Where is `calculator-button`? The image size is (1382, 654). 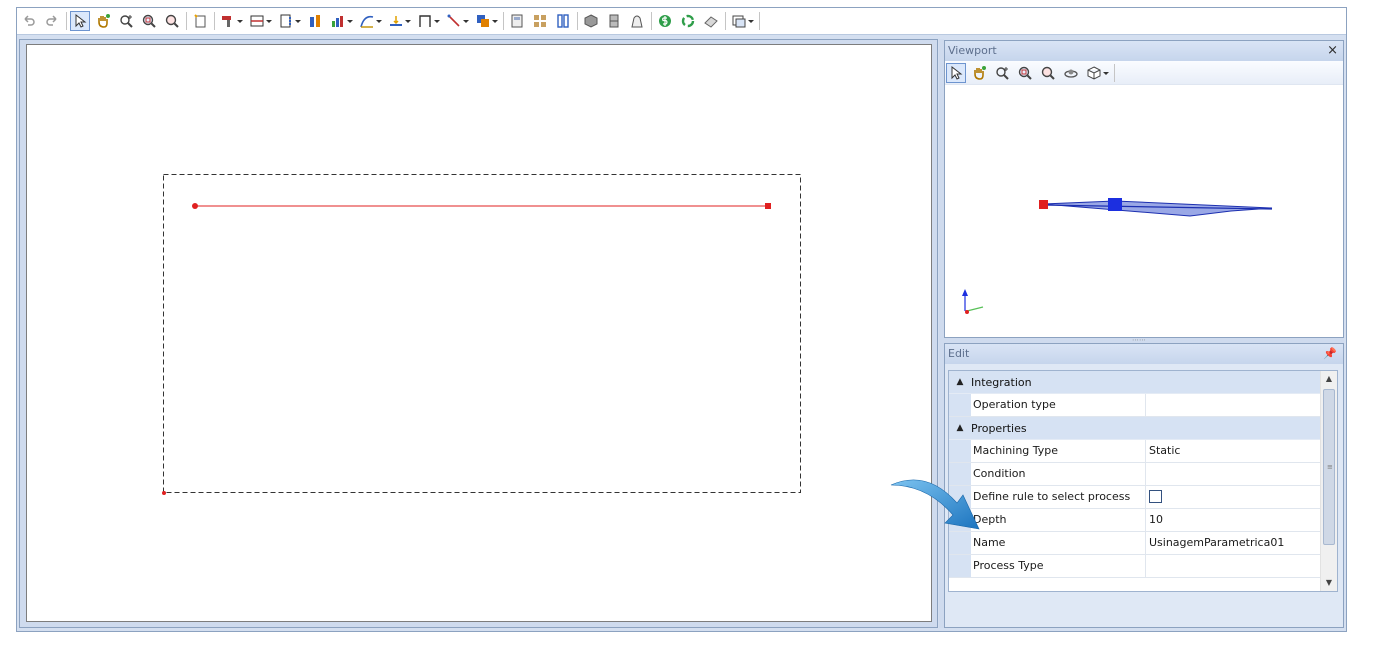
calculator-button is located at coordinates (517, 21).